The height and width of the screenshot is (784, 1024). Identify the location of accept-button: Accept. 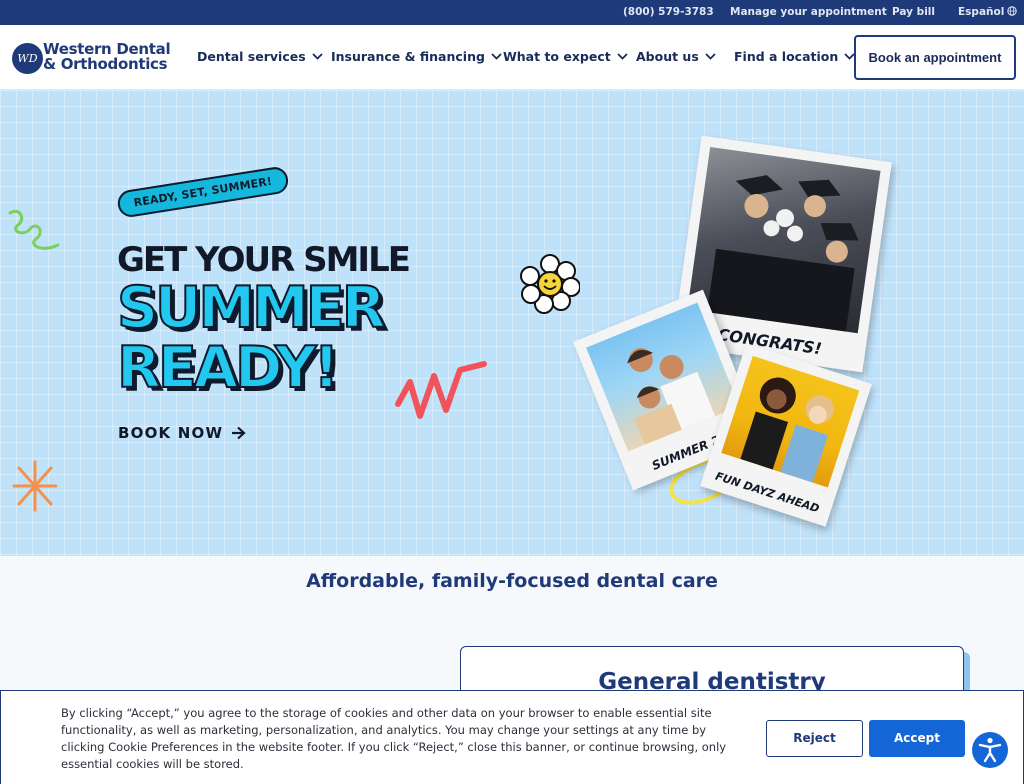
(917, 738).